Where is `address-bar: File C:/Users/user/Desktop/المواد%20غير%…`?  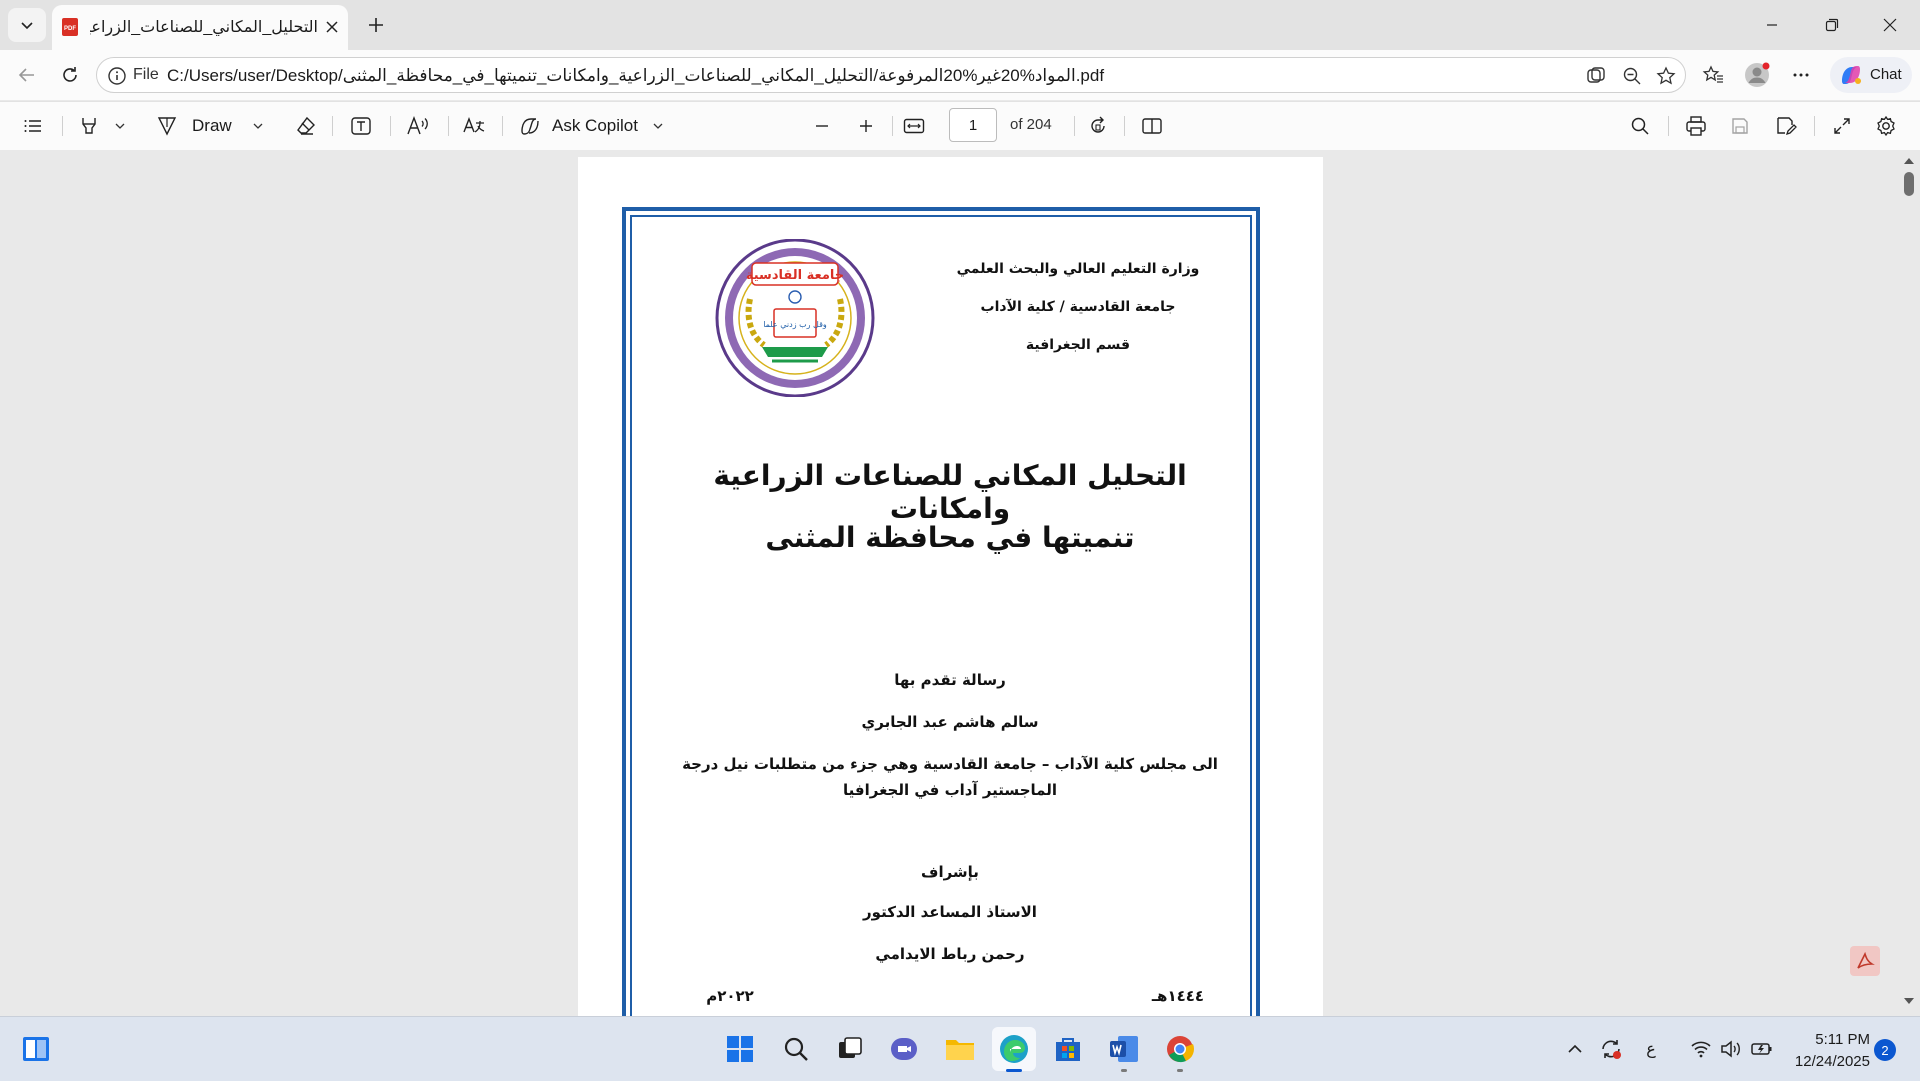
address-bar: File C:/Users/user/Desktop/المواد%20غير%… is located at coordinates (891, 75).